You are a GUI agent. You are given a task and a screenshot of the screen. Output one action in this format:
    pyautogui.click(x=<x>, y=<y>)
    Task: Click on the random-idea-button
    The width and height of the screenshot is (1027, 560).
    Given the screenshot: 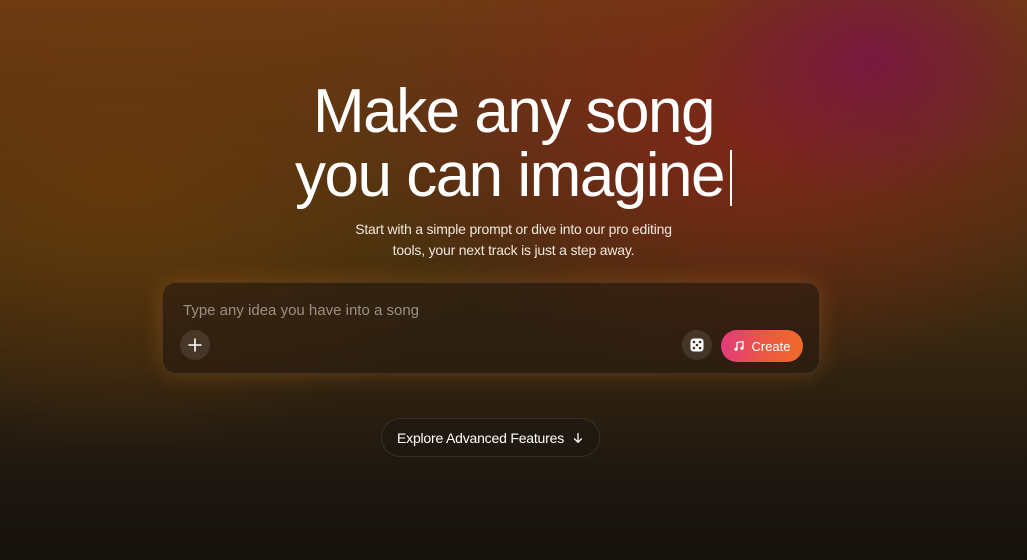 What is the action you would take?
    pyautogui.click(x=697, y=345)
    